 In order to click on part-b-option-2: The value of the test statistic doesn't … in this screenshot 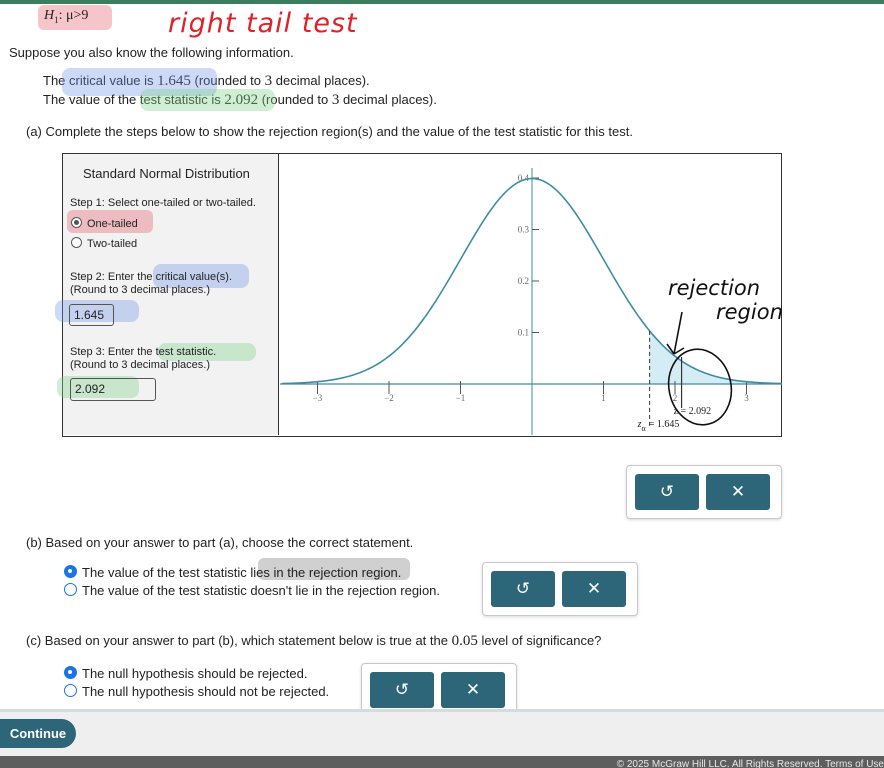, I will do `click(252, 590)`.